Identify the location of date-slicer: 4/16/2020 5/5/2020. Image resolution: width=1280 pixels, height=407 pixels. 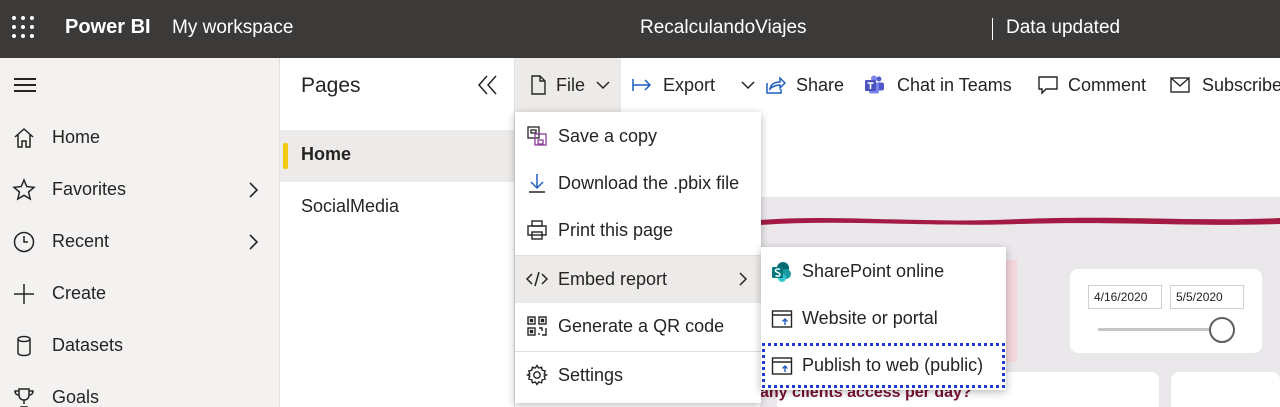
(1166, 311).